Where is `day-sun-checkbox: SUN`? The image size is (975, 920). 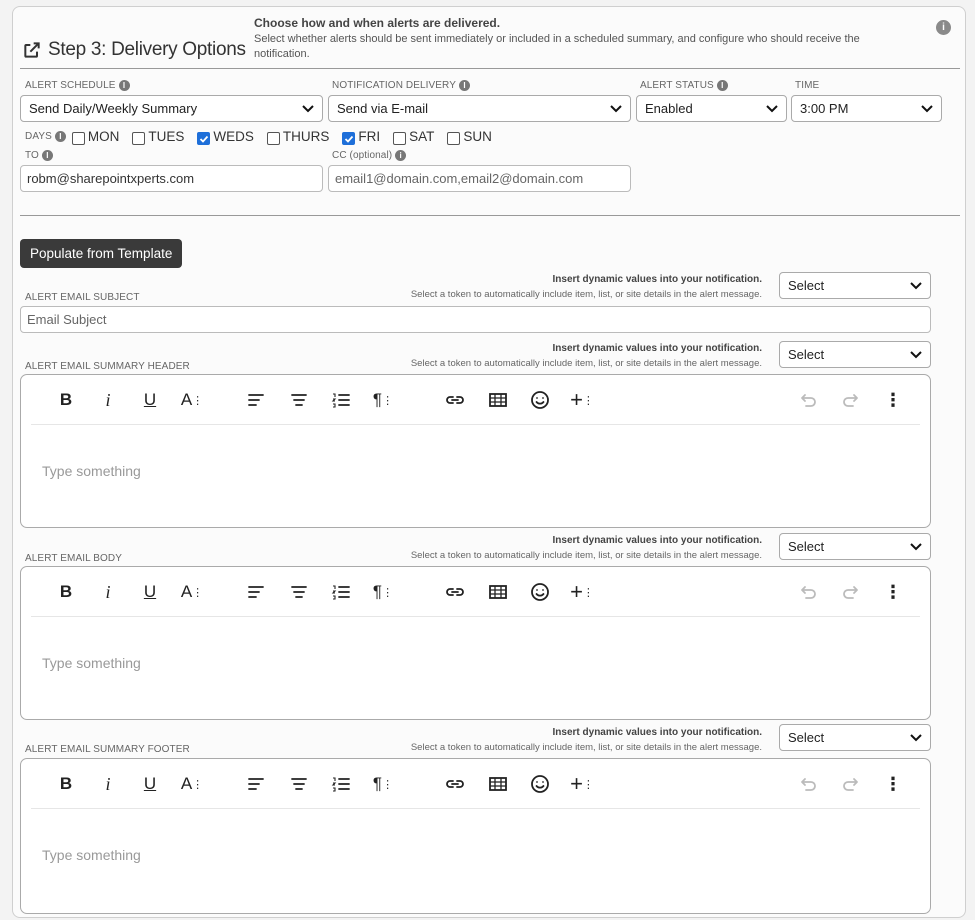 day-sun-checkbox: SUN is located at coordinates (469, 137).